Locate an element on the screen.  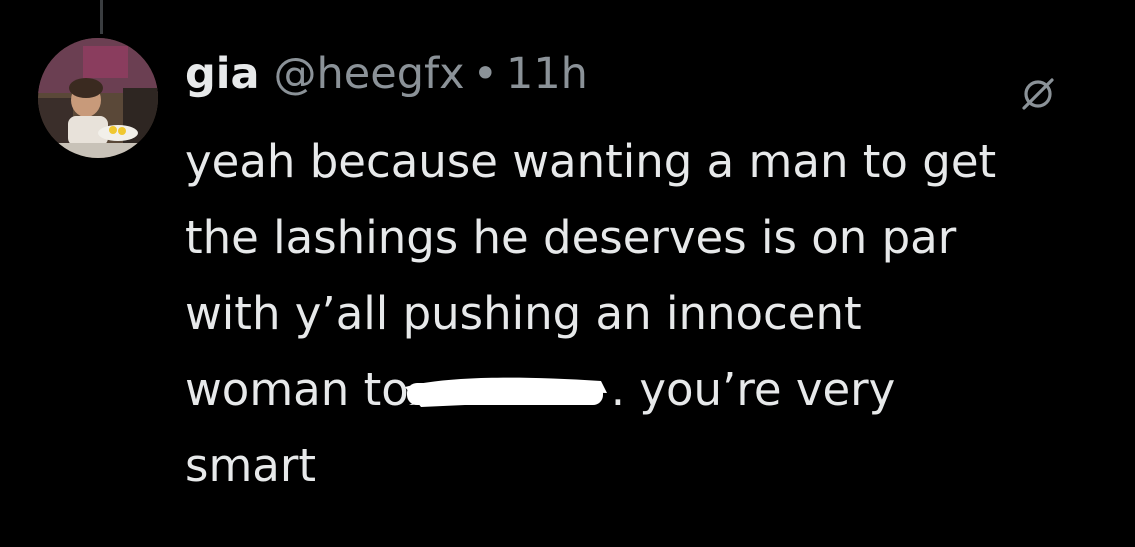
tweet-text-line-1: yeah because wanting a man to get is located at coordinates (591, 161).